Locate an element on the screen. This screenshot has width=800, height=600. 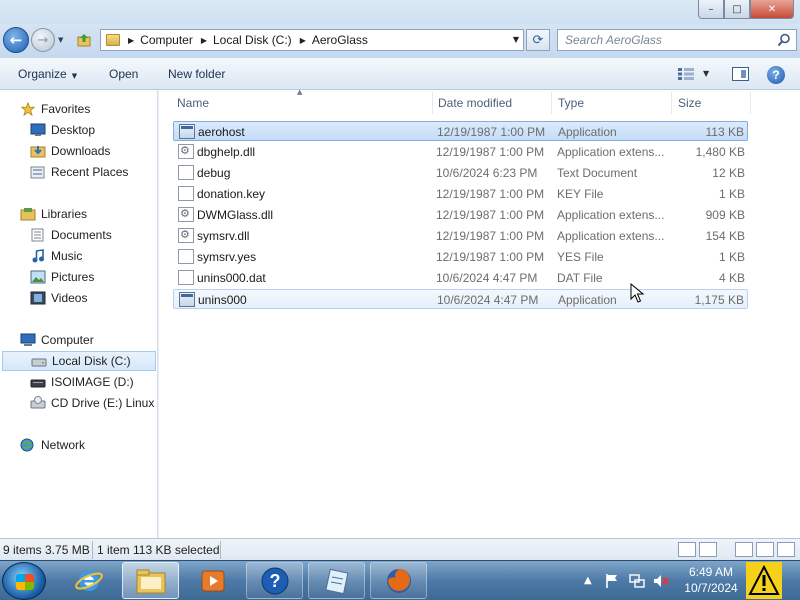
text-file-icon is located at coordinates (186, 172).